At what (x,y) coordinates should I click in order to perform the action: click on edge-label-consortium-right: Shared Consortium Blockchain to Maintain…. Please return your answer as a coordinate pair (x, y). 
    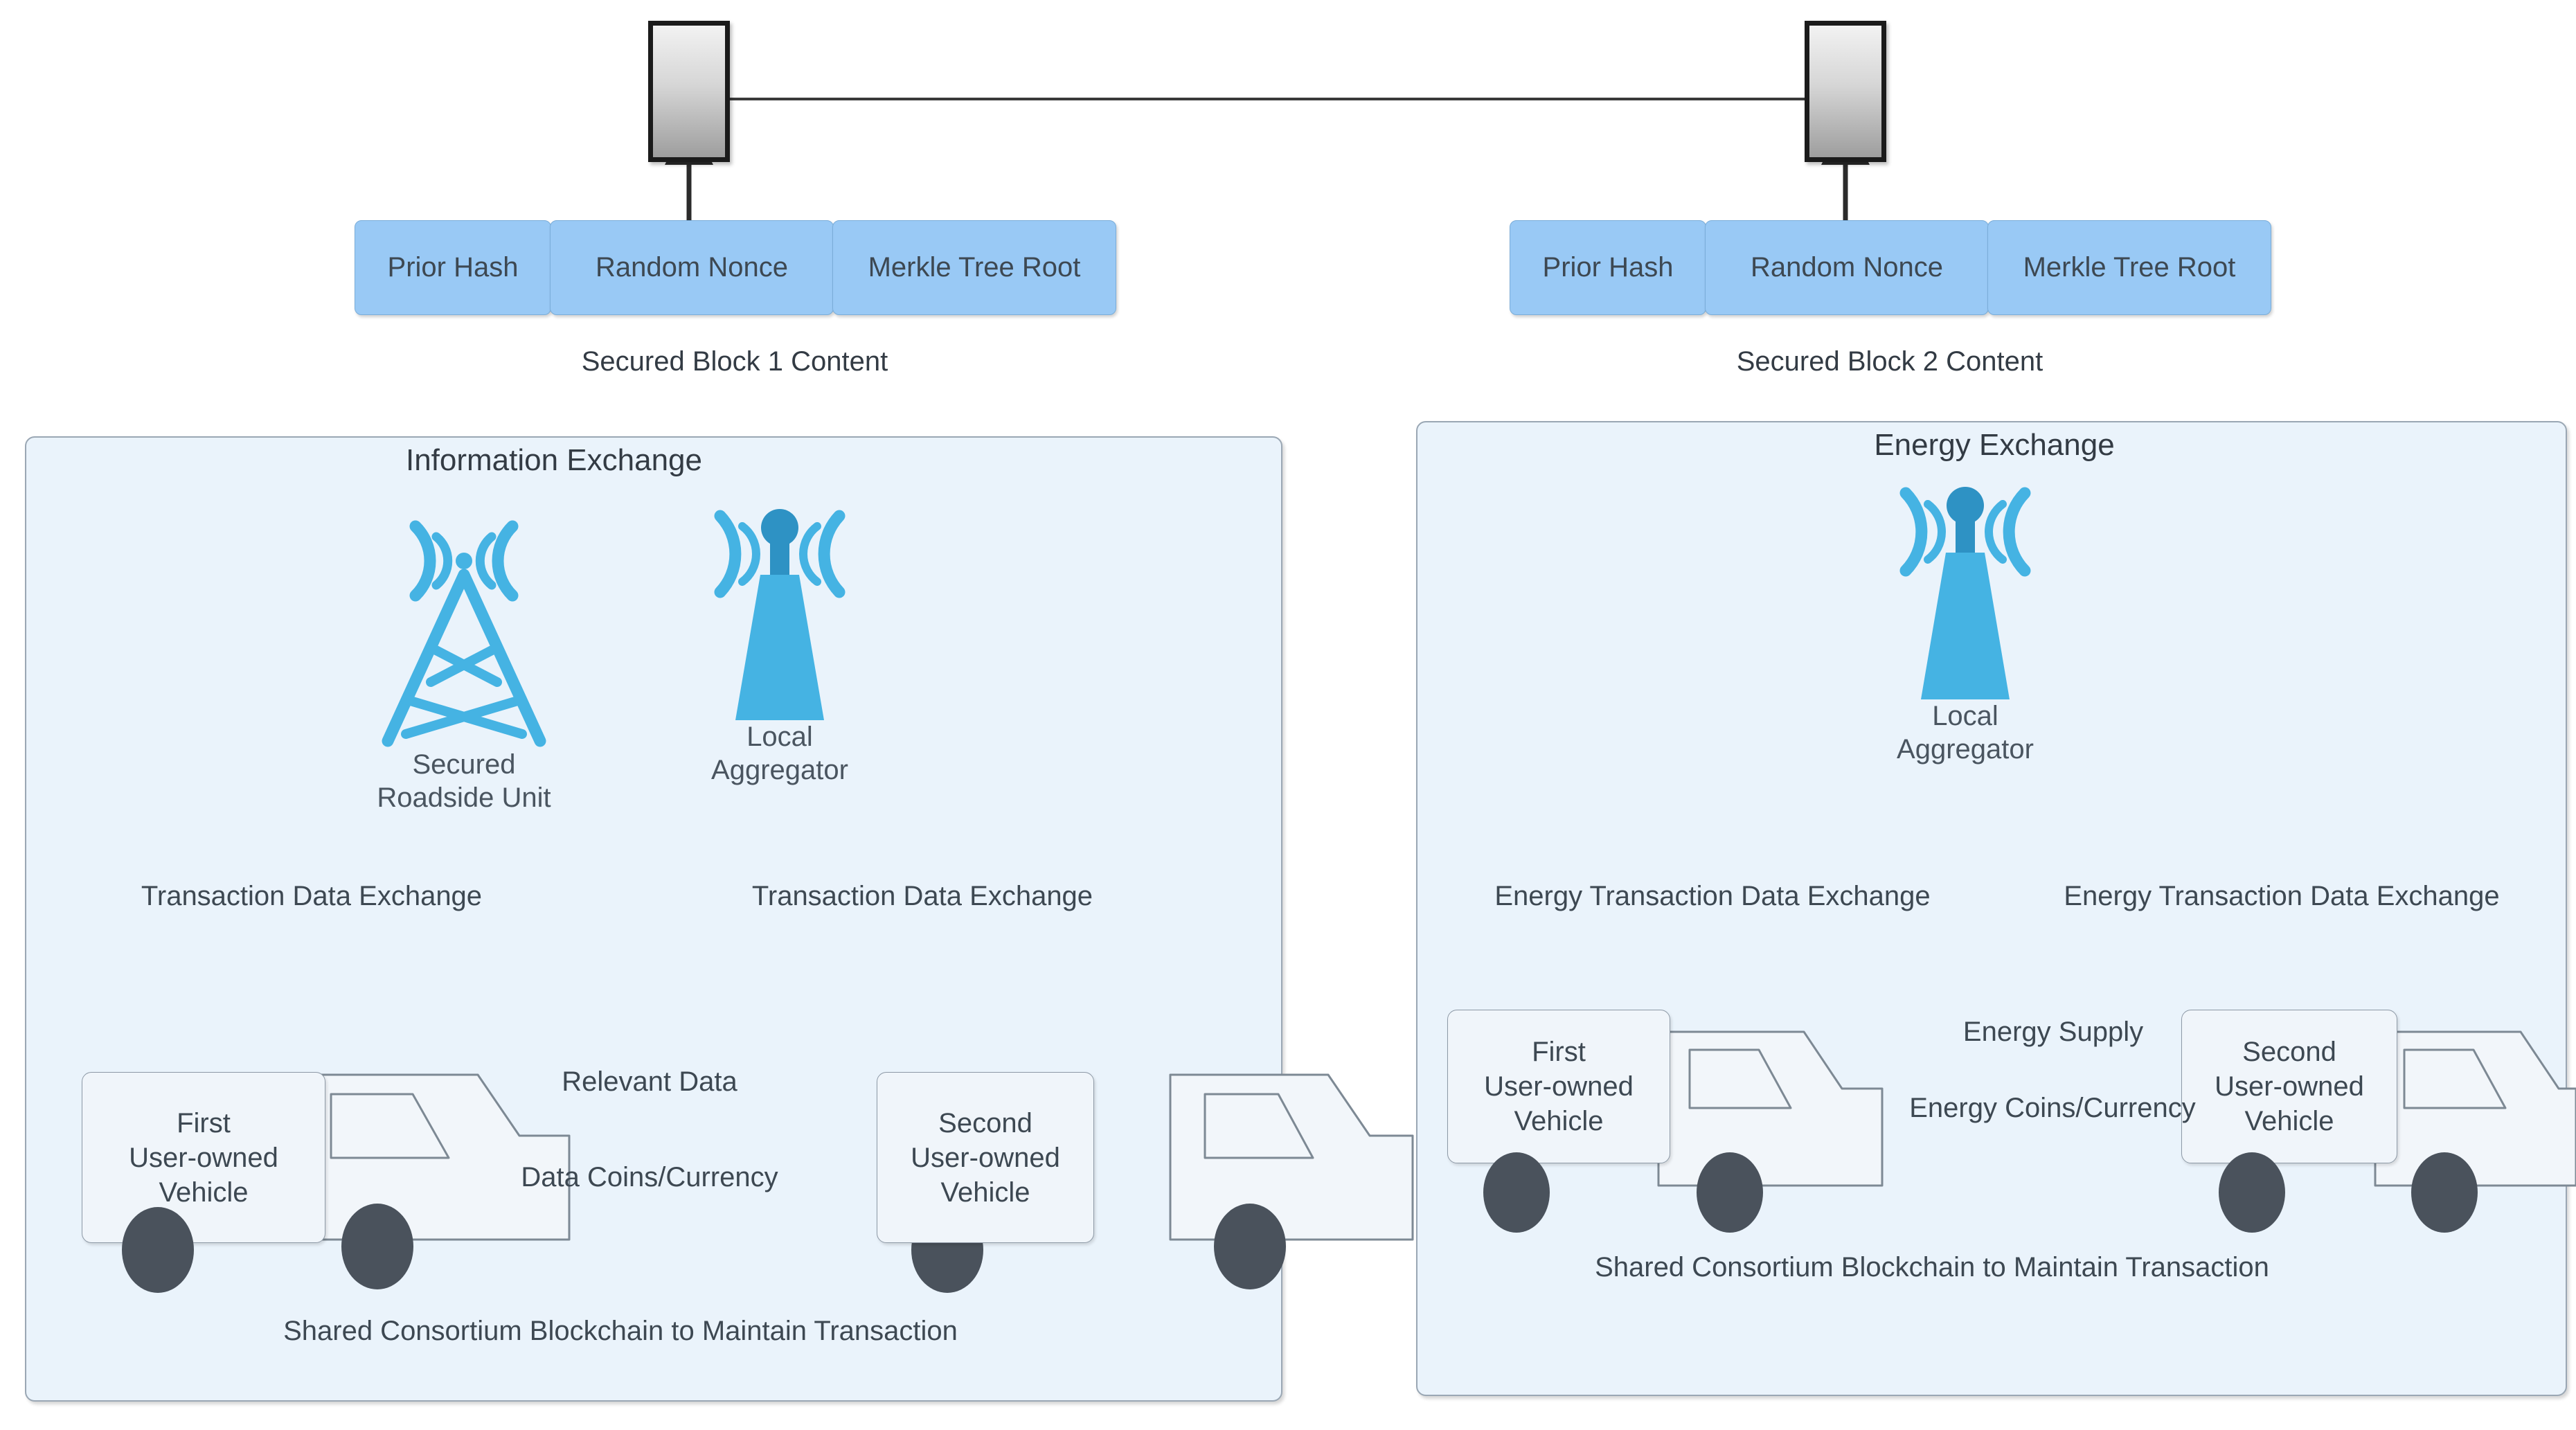
    Looking at the image, I should click on (1932, 1267).